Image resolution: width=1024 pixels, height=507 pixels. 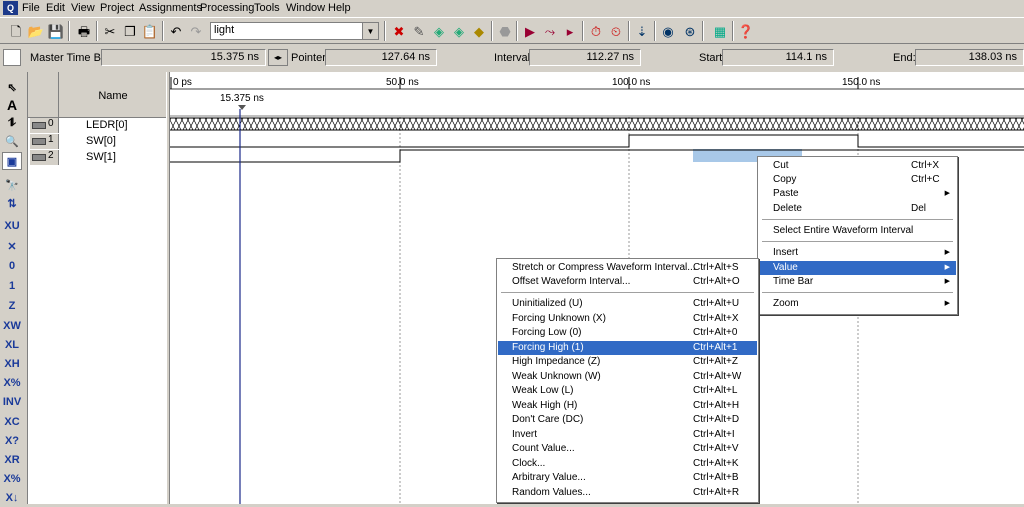 What do you see at coordinates (720, 31) in the screenshot?
I see `rtl-viewer-icon: ▦` at bounding box center [720, 31].